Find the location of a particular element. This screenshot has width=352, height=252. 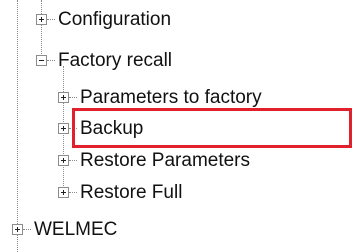

tree-item-restore-parameters: Restore Parameters is located at coordinates (176, 161).